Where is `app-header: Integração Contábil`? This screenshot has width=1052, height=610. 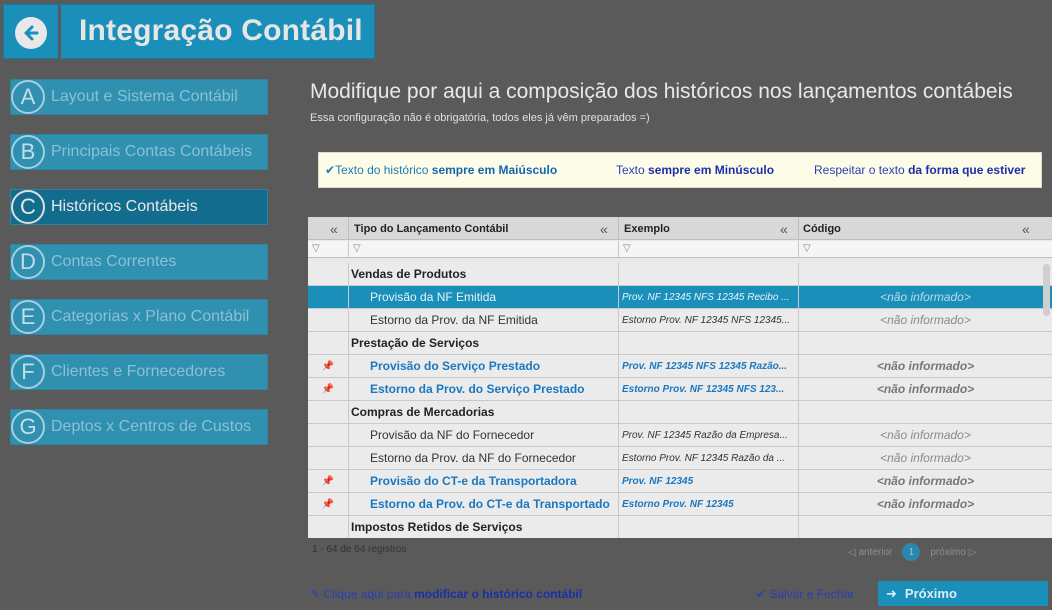 app-header: Integração Contábil is located at coordinates (189, 32).